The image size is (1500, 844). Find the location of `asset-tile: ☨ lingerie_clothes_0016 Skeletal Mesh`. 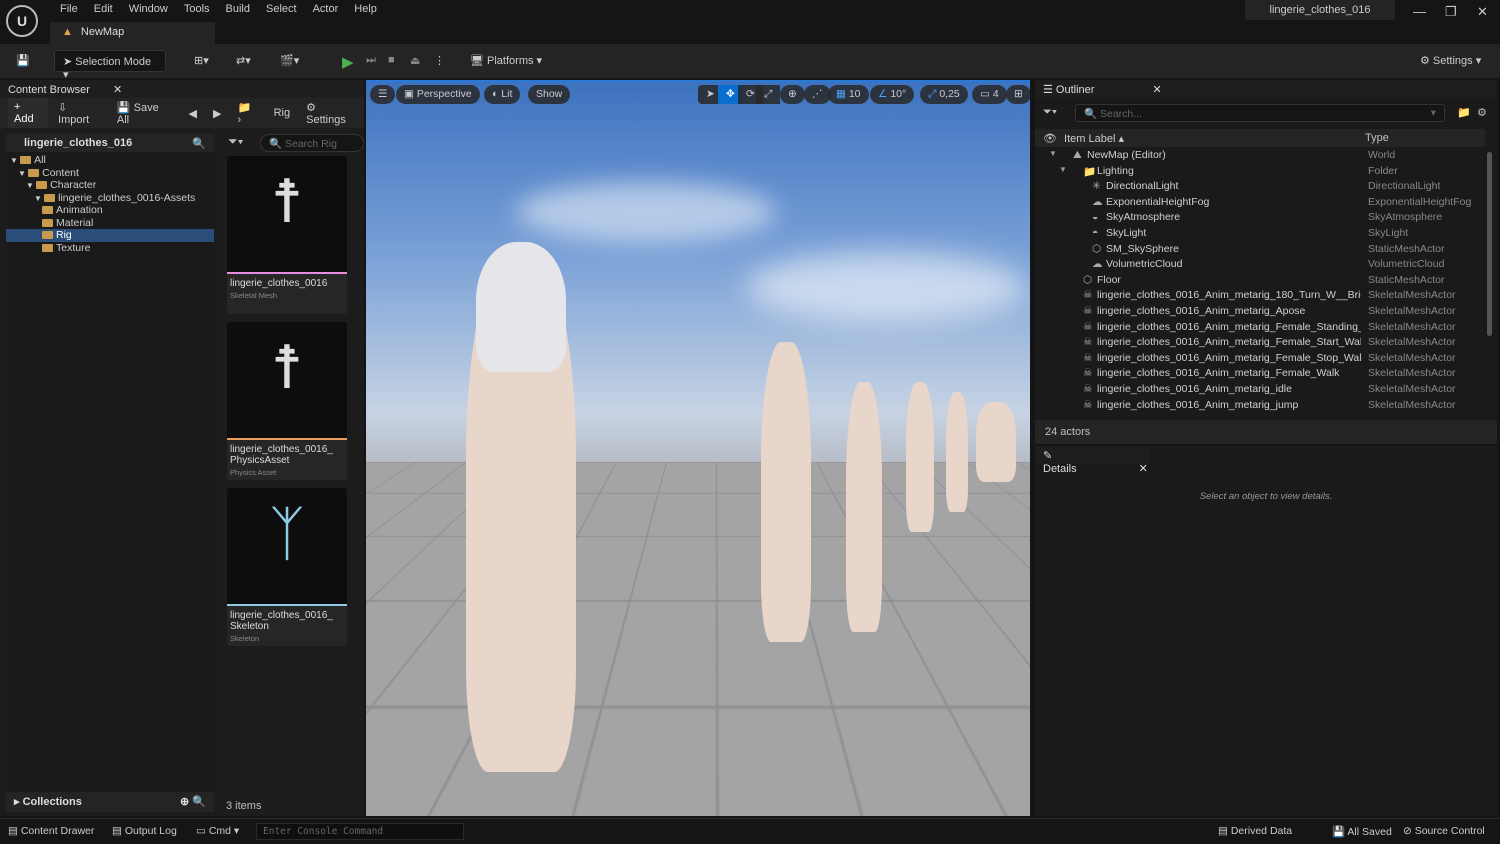

asset-tile: ☨ lingerie_clothes_0016 Skeletal Mesh is located at coordinates (287, 235).